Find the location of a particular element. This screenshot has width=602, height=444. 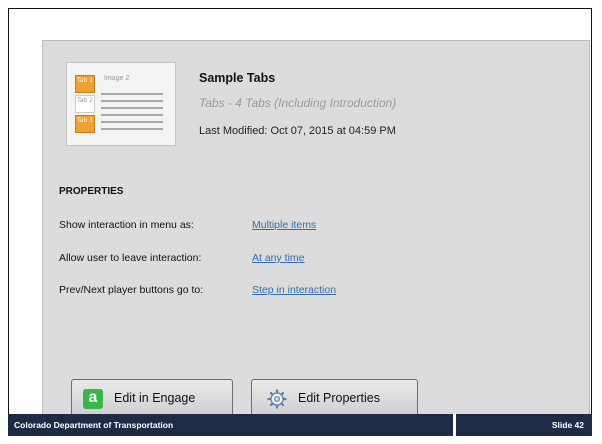

interaction-thumbnail: Tab 1 Tab 2 Tab 3 Image 2 is located at coordinates (121, 104).